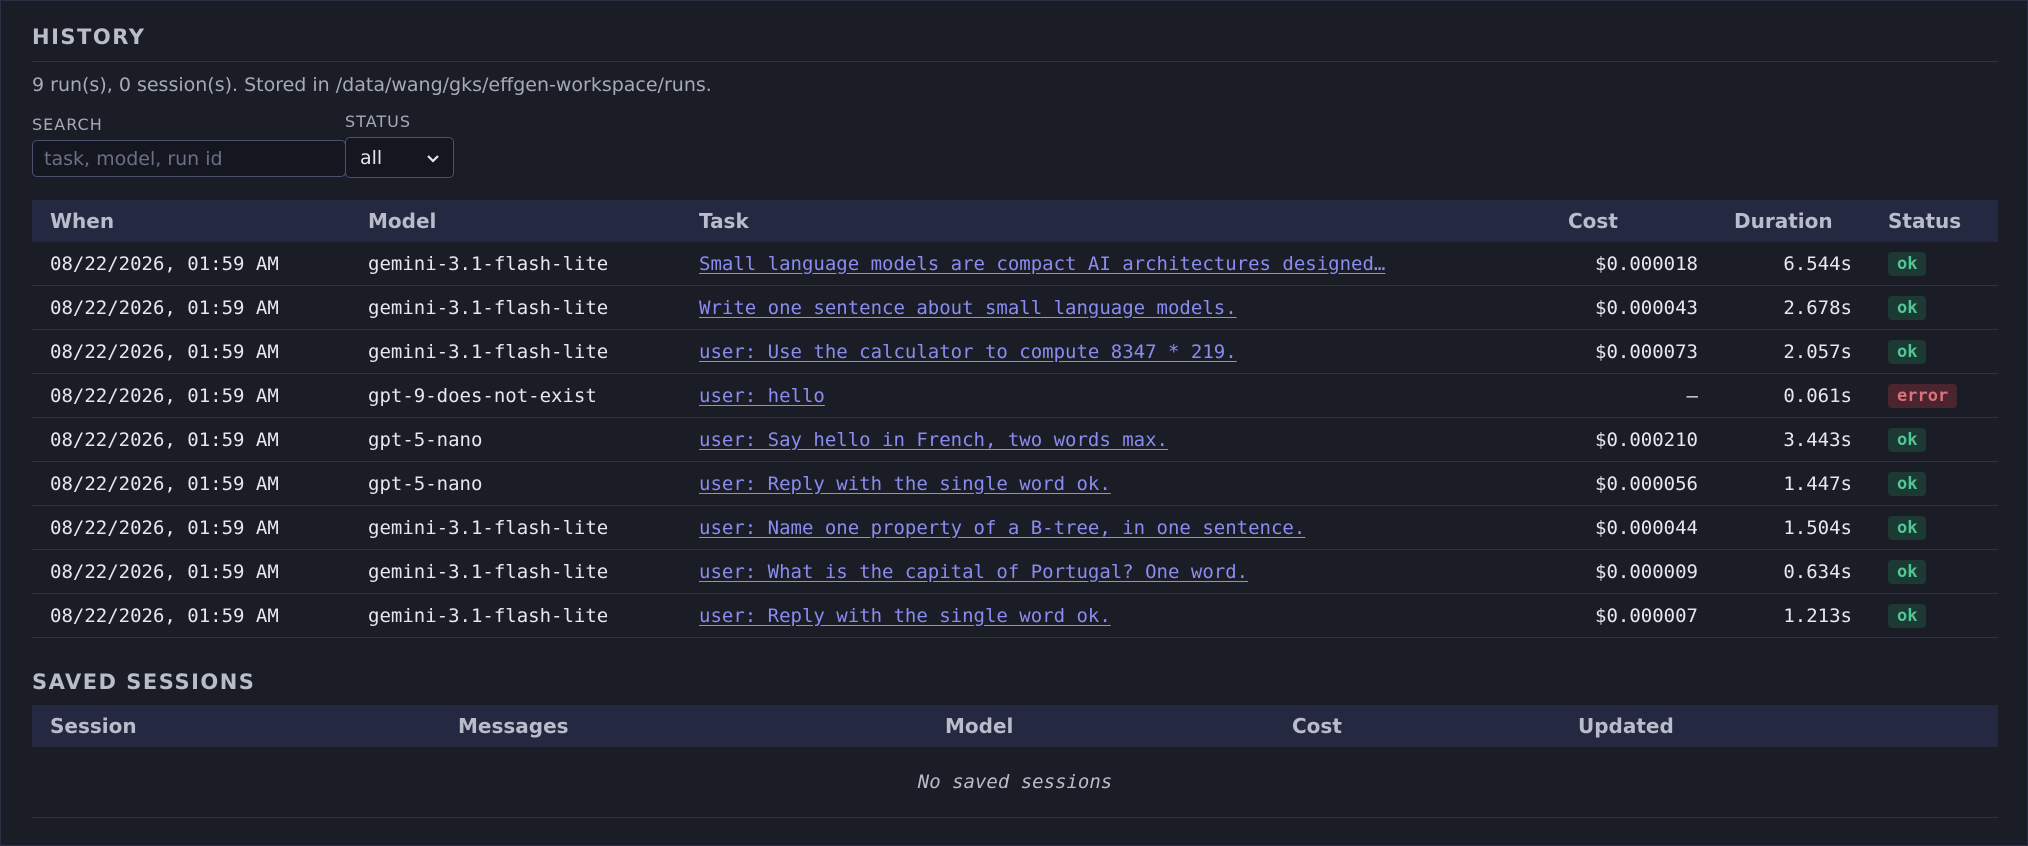 This screenshot has width=2028, height=846. Describe the element at coordinates (1115, 395) in the screenshot. I see `cell-task: user: hello` at that location.